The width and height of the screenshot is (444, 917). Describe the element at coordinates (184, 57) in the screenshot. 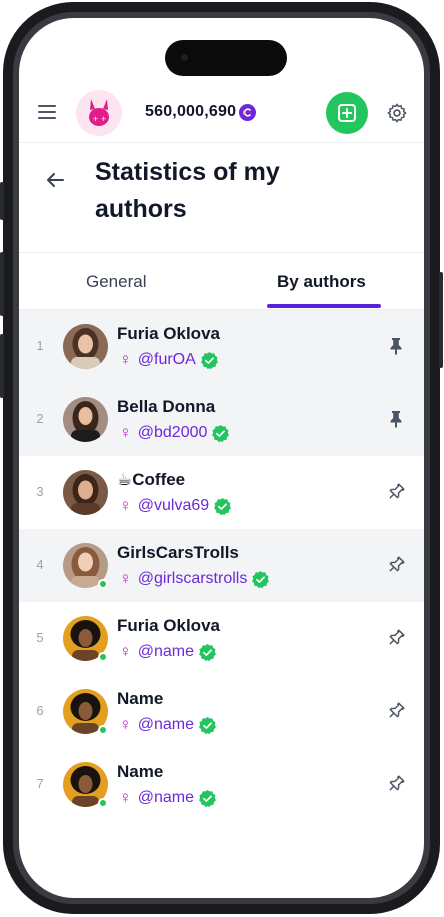

I see `camera-lens` at that location.